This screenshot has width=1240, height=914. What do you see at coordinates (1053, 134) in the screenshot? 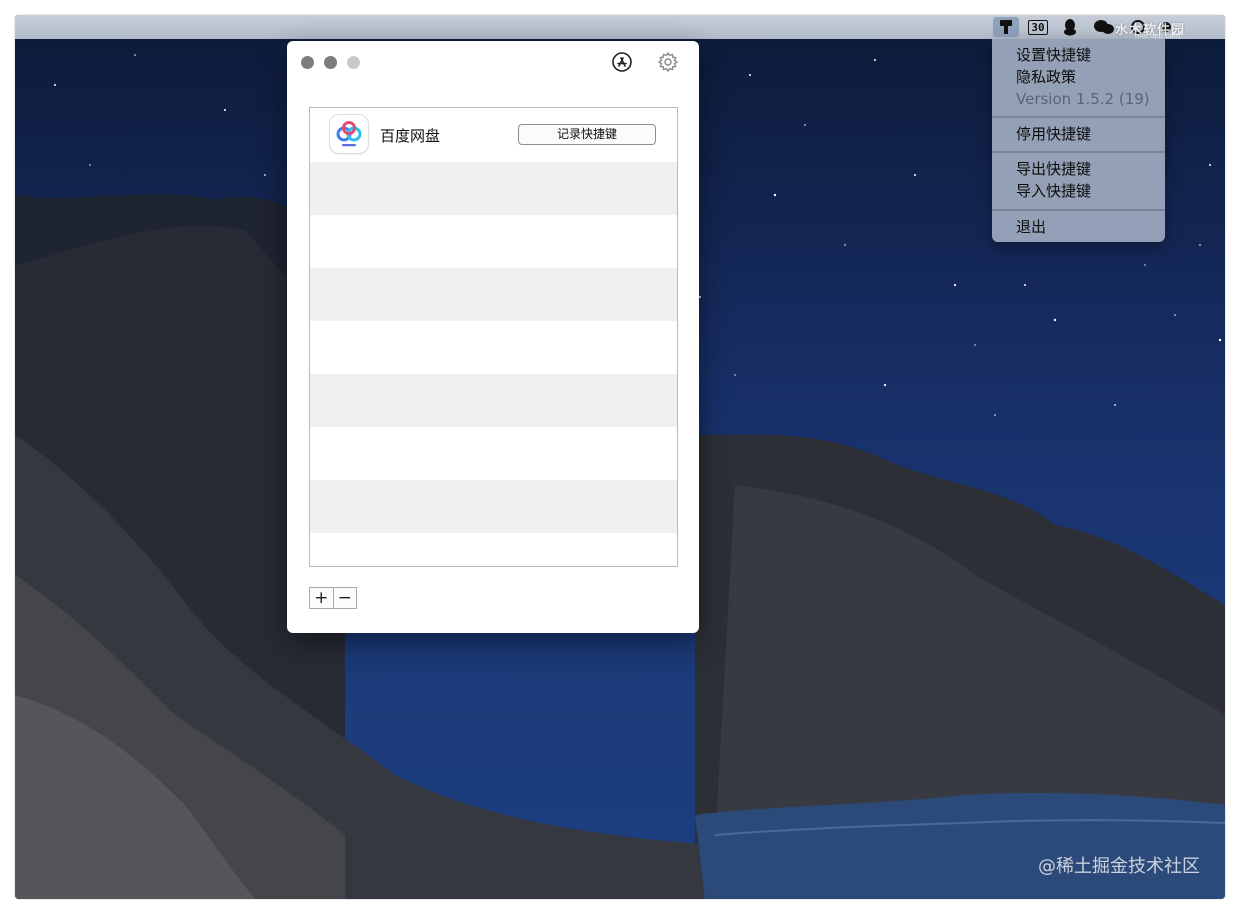
I see `menu-item-disable-shortcut: 停用快捷键` at bounding box center [1053, 134].